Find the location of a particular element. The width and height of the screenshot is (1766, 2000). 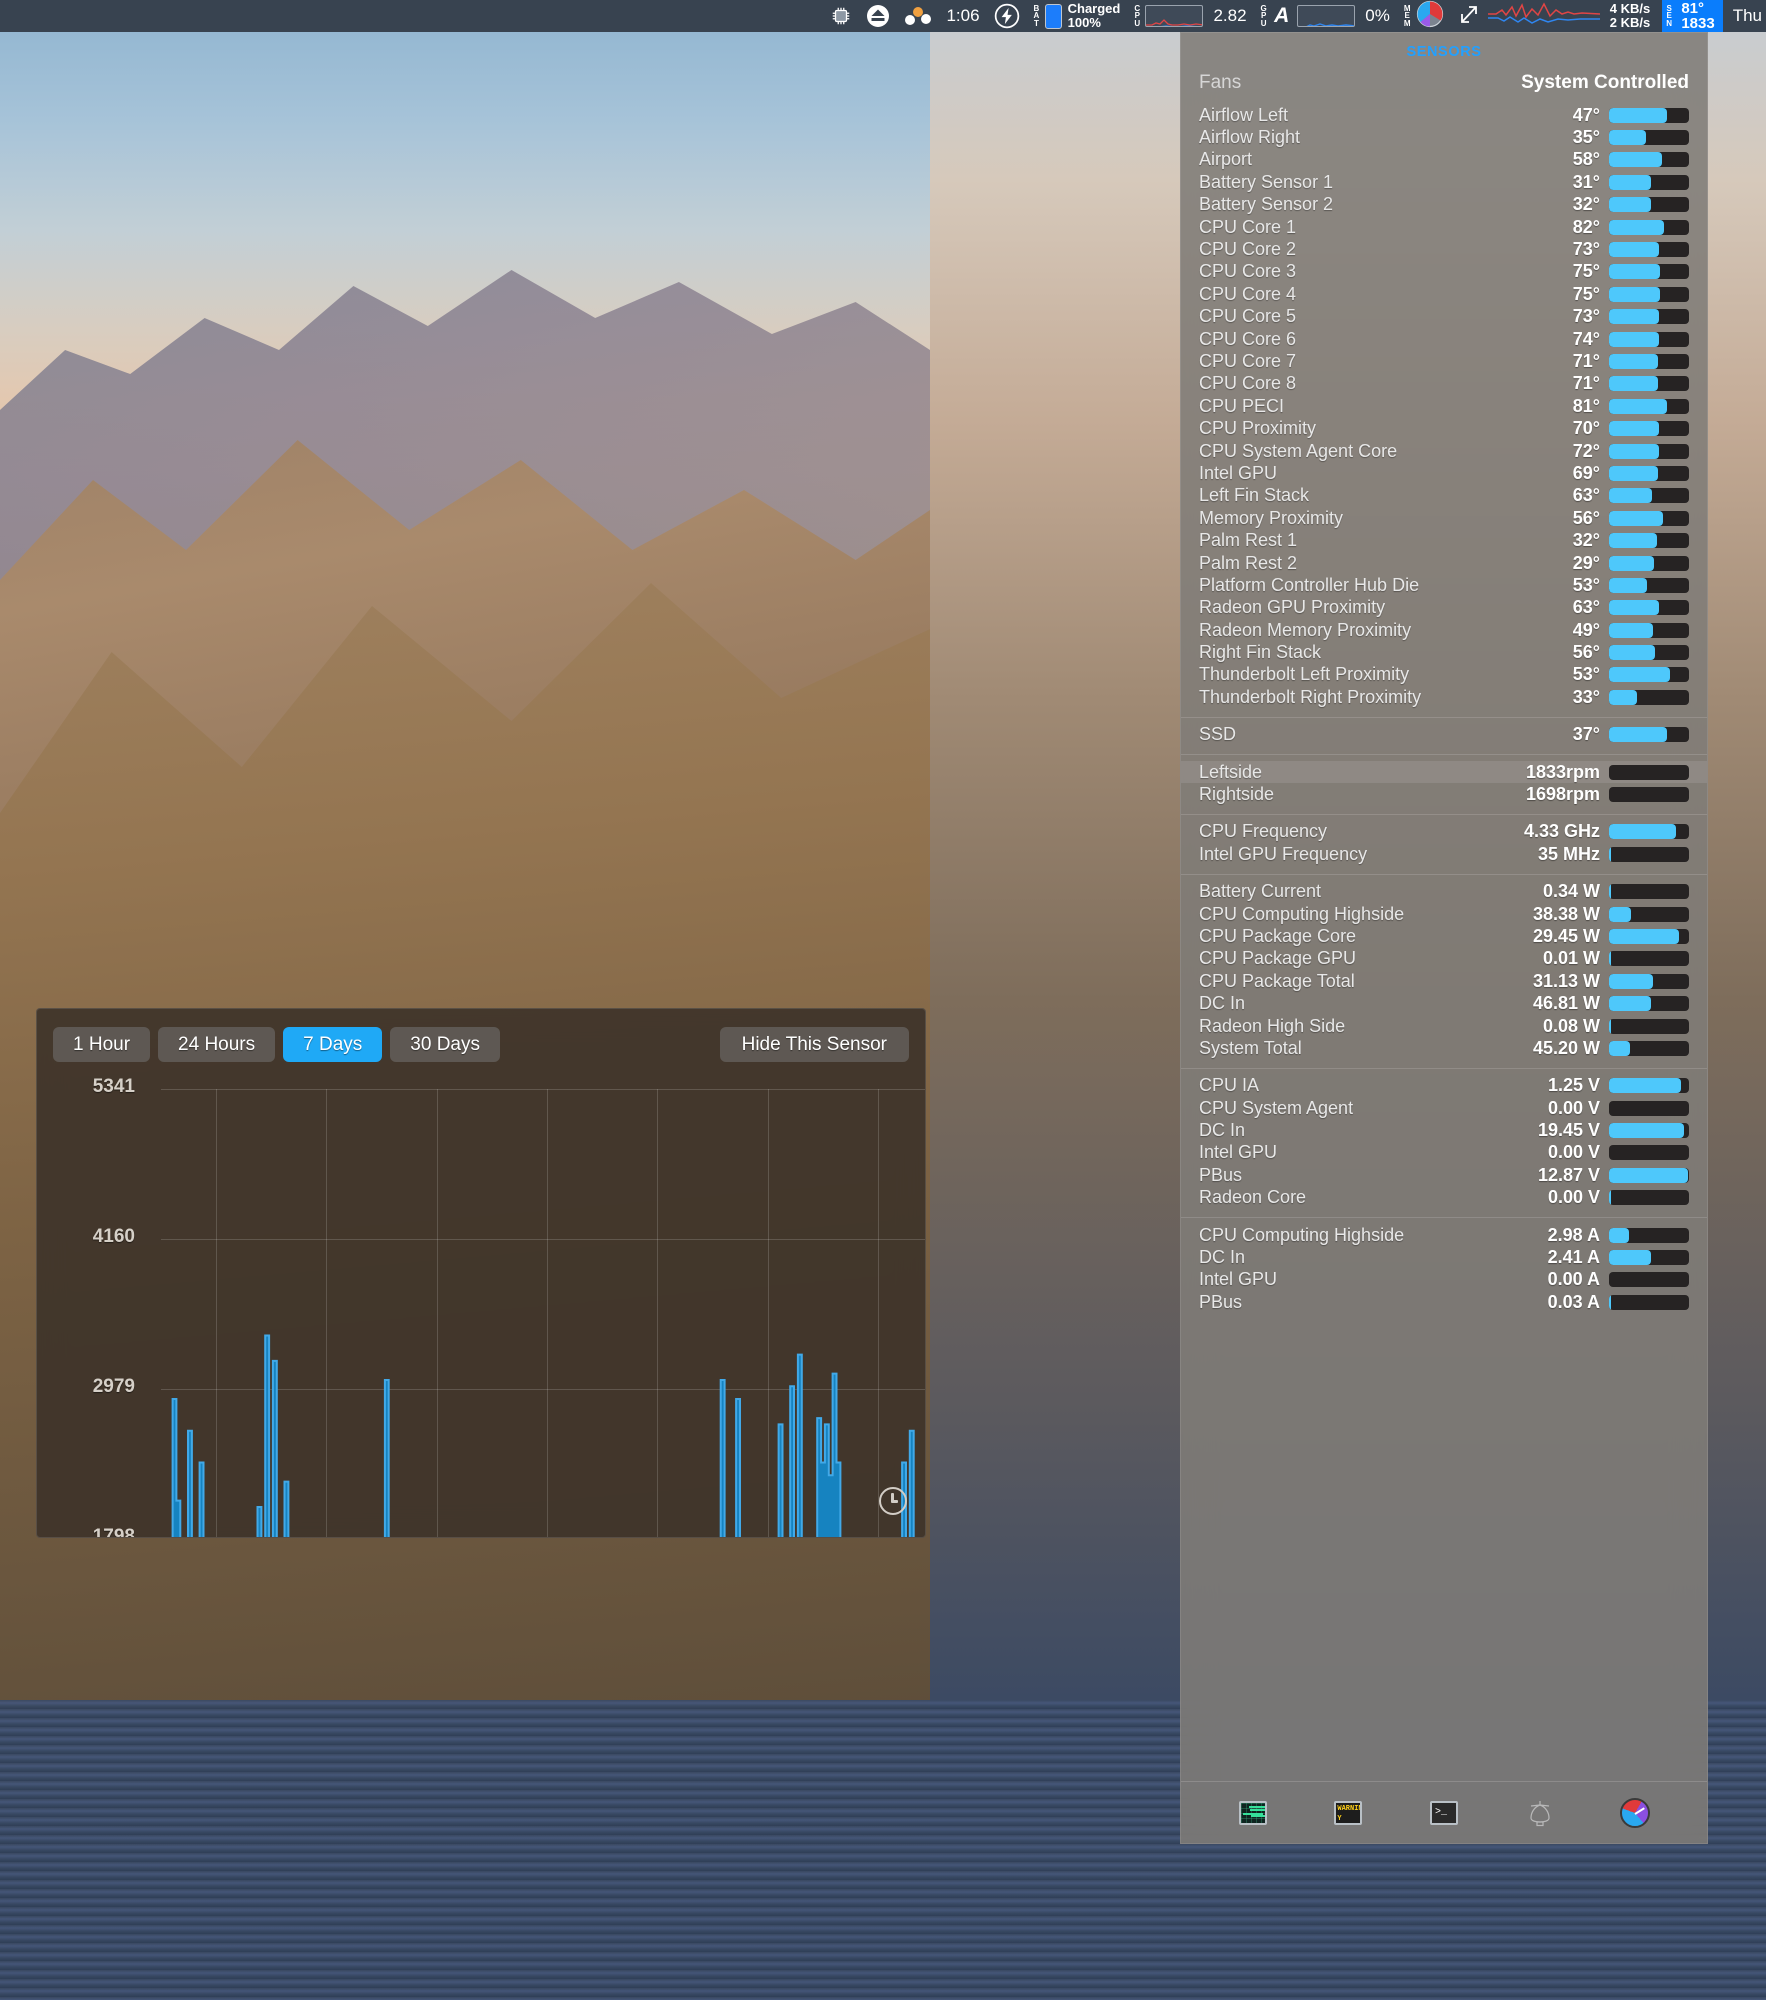

sensor-row: Thunderbolt Right Proximity 33° is located at coordinates (1444, 697).